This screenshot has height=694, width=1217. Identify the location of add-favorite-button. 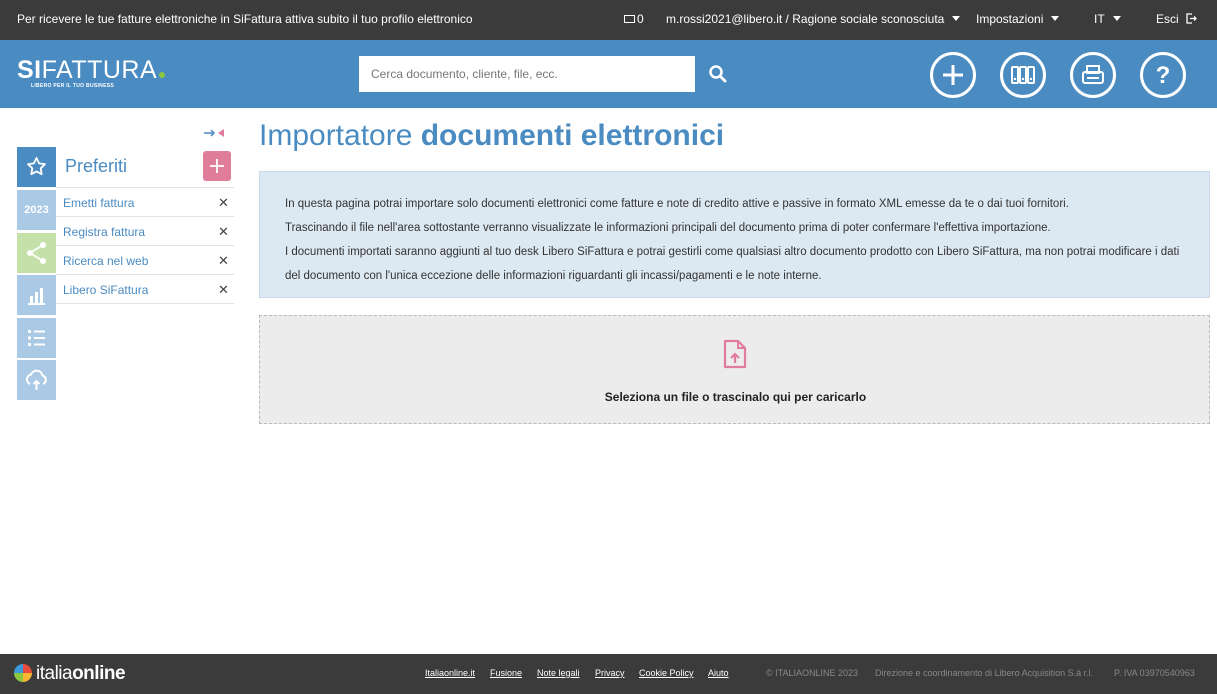
(217, 166).